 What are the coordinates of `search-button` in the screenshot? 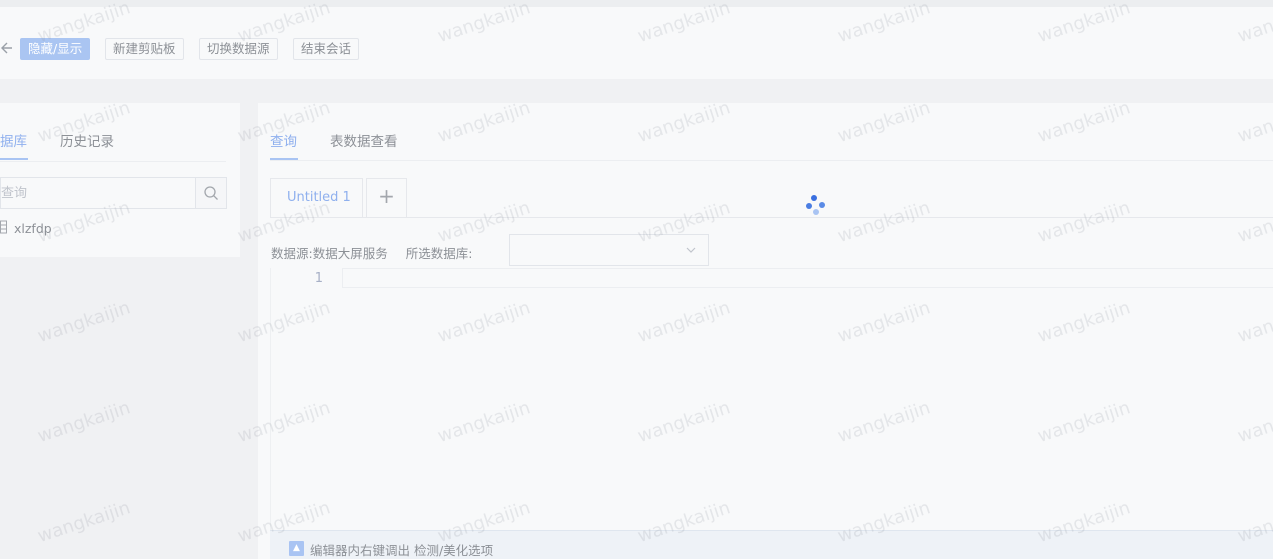 It's located at (211, 193).